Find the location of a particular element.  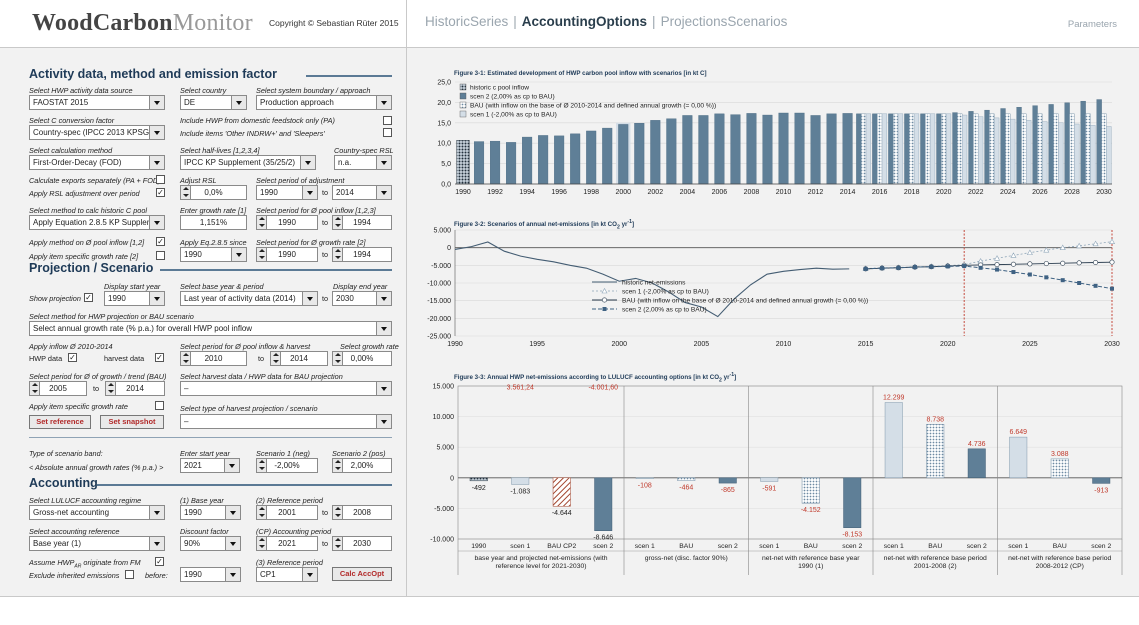

period-growth-from-spinner: 2005 is located at coordinates (58, 388).